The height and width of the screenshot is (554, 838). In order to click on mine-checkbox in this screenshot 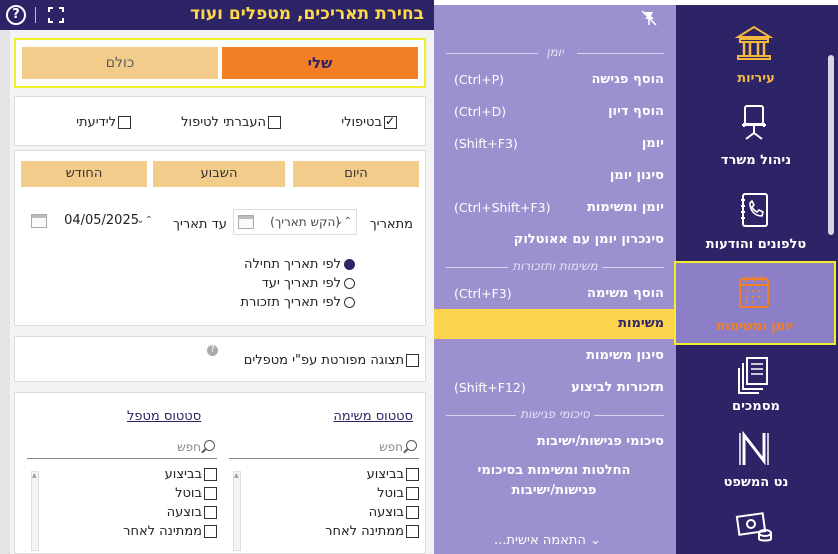, I will do `click(390, 121)`.